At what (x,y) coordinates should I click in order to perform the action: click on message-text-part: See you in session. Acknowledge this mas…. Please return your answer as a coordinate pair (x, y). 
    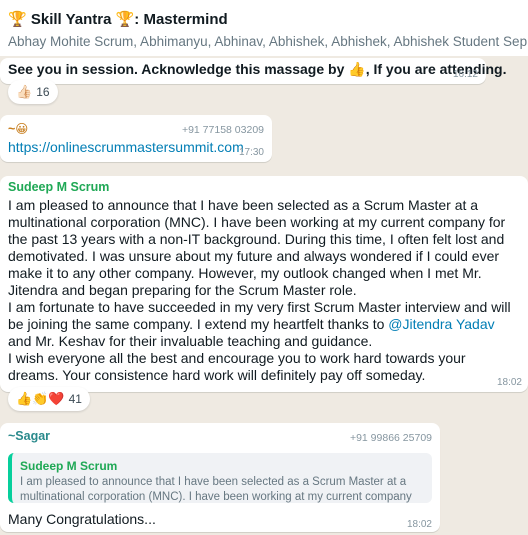
    Looking at the image, I should click on (178, 69).